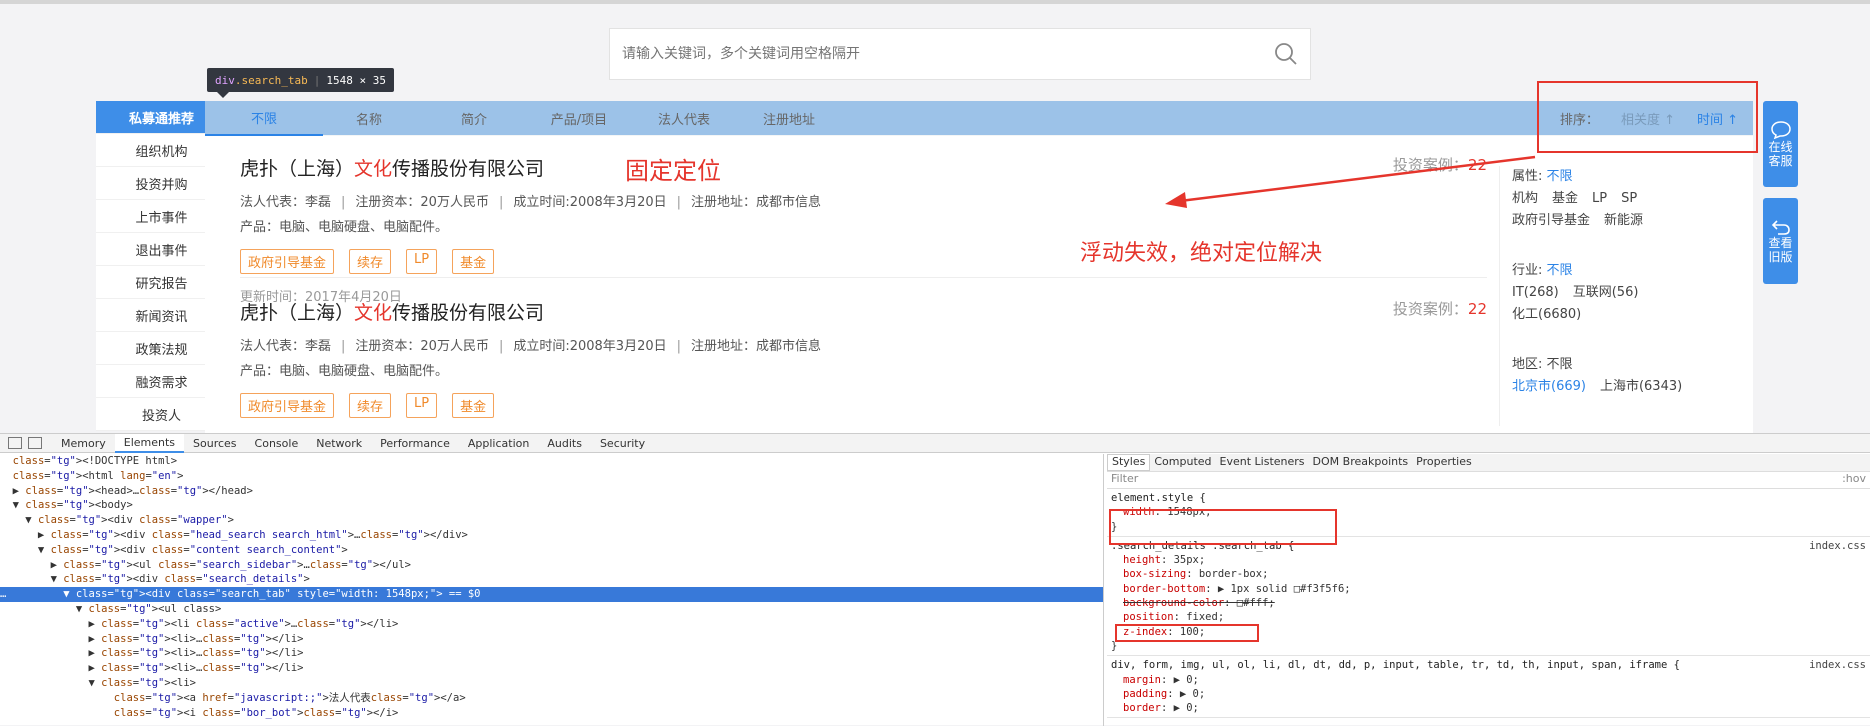  I want to click on filter-region-option: 上海市(6343), so click(1641, 386).